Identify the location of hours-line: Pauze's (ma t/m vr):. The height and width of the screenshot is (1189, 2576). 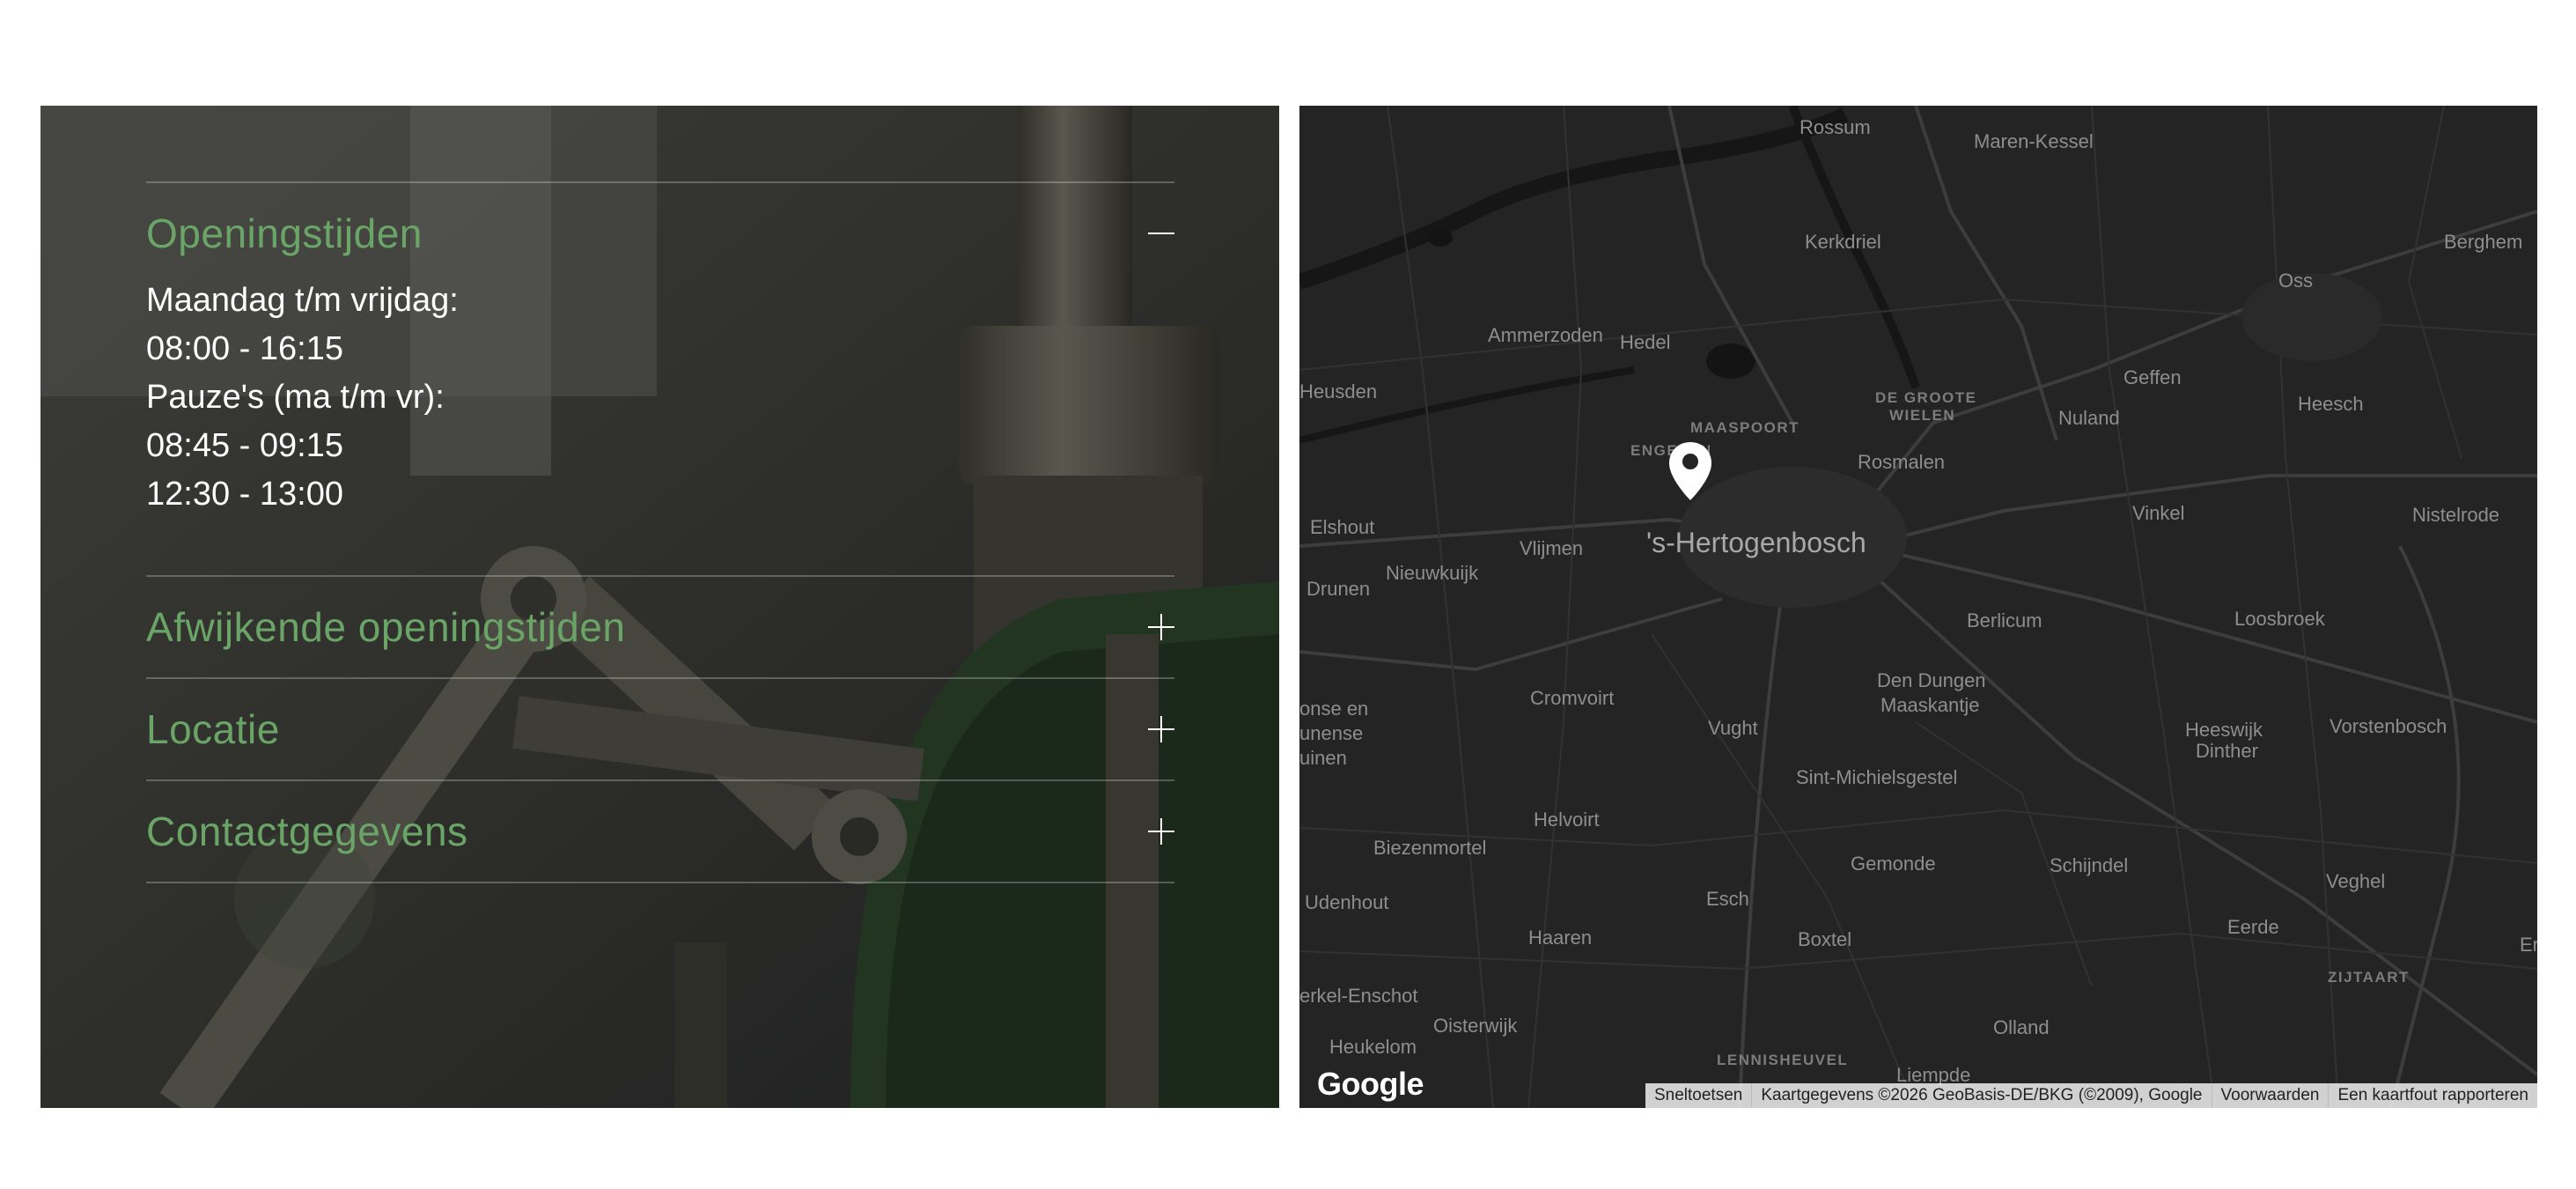
(295, 397).